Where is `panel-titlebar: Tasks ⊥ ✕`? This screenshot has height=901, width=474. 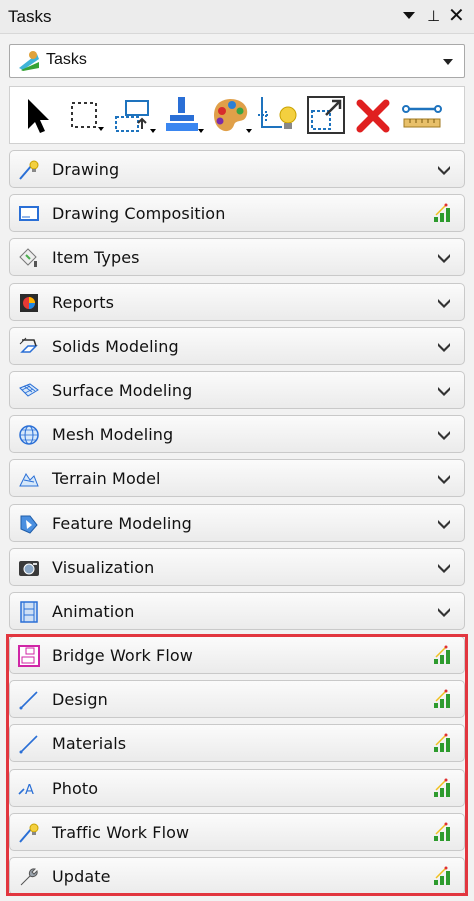
panel-titlebar: Tasks ⊥ ✕ is located at coordinates (237, 17).